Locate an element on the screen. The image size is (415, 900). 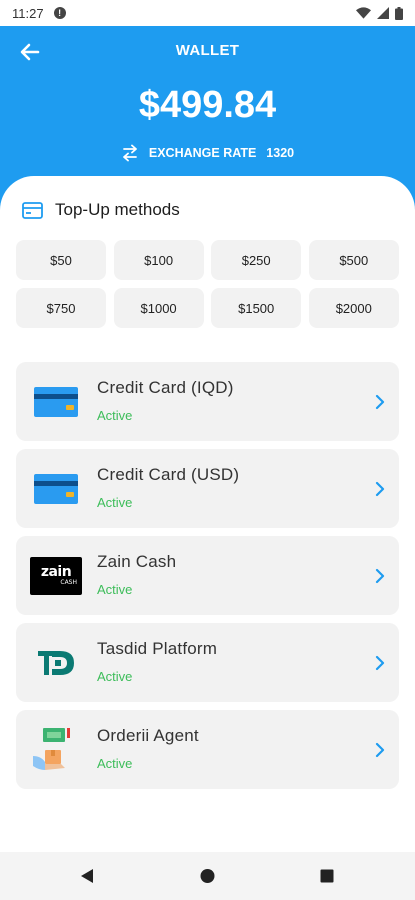
exchange-rate: EXCHANGE RATE 1320 is located at coordinates (207, 153).